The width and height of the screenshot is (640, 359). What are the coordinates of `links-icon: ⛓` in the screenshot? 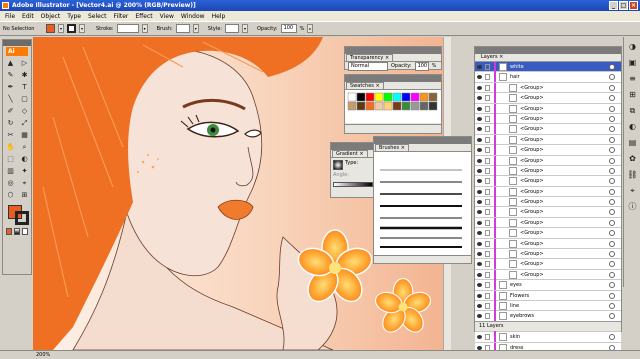 It's located at (632, 174).